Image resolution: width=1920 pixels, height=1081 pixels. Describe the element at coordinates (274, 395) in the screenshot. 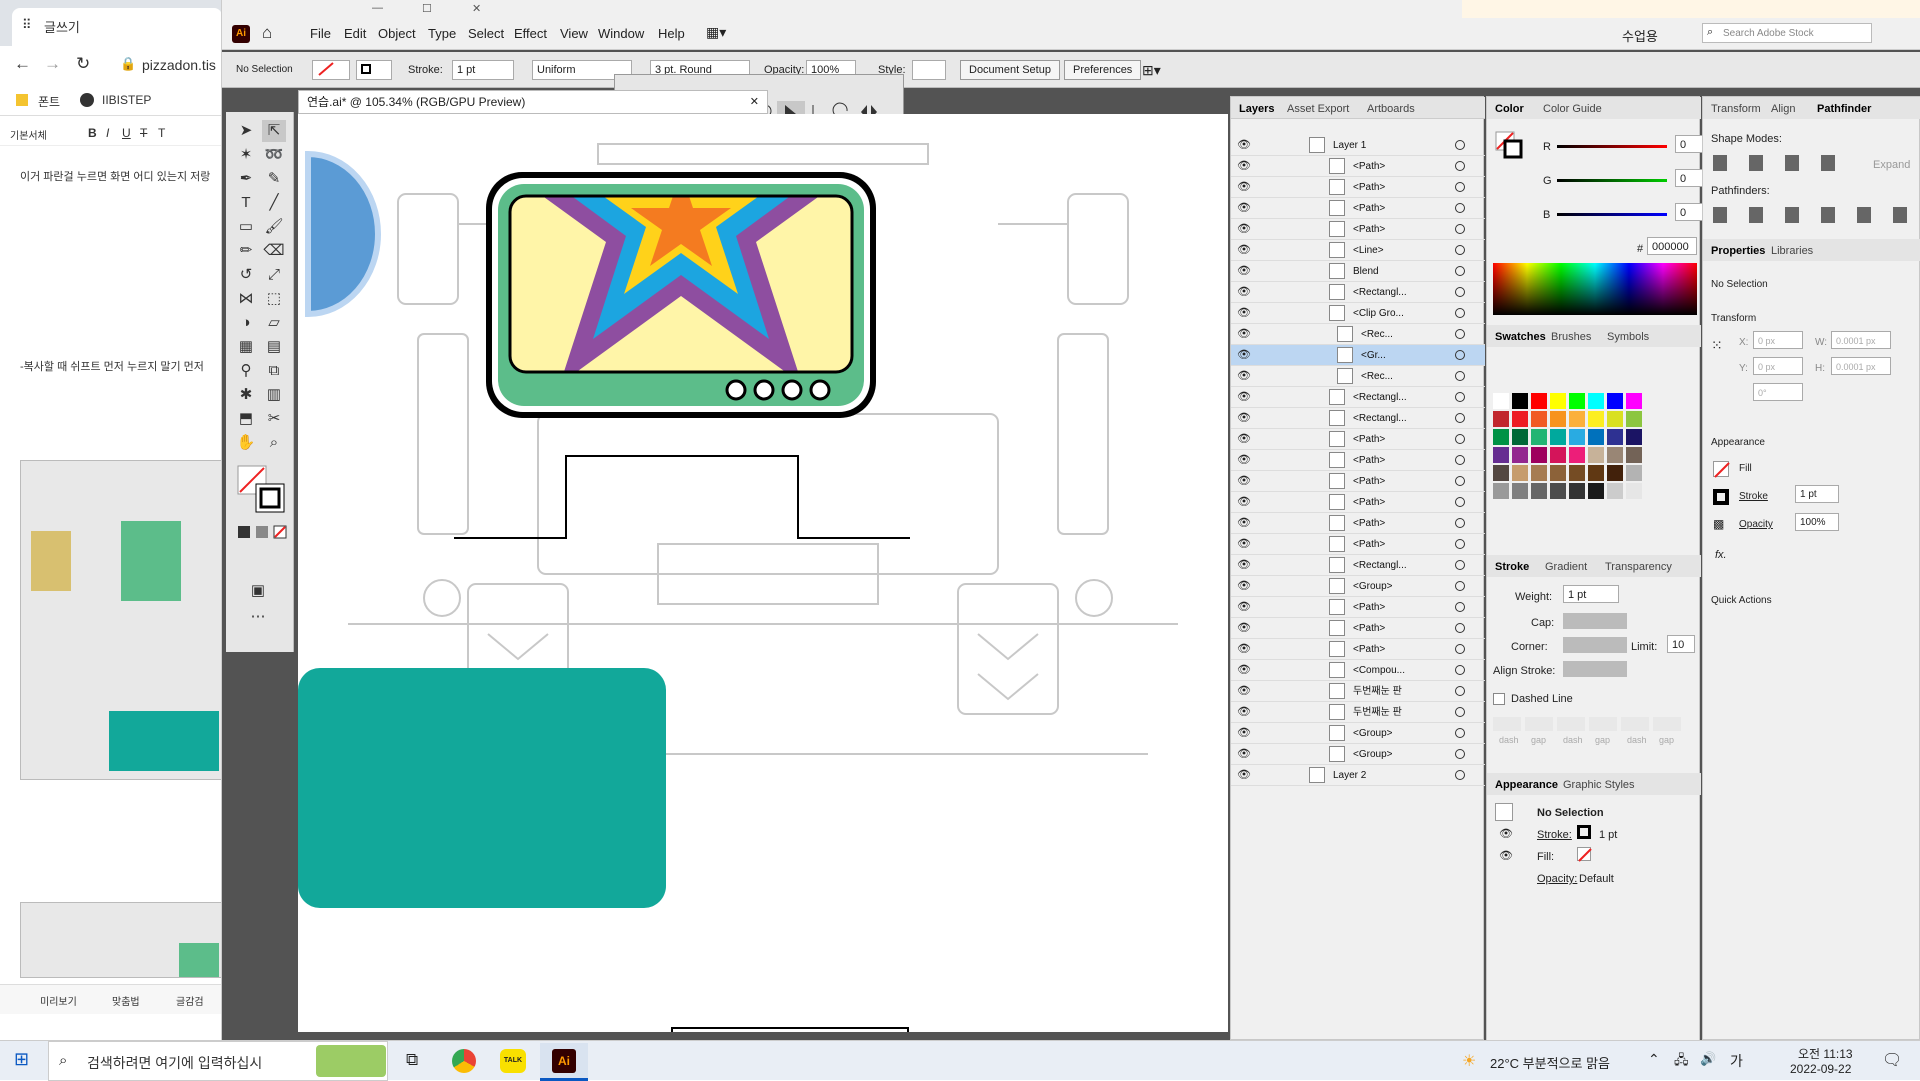

I see `graph-icon: ▥` at that location.